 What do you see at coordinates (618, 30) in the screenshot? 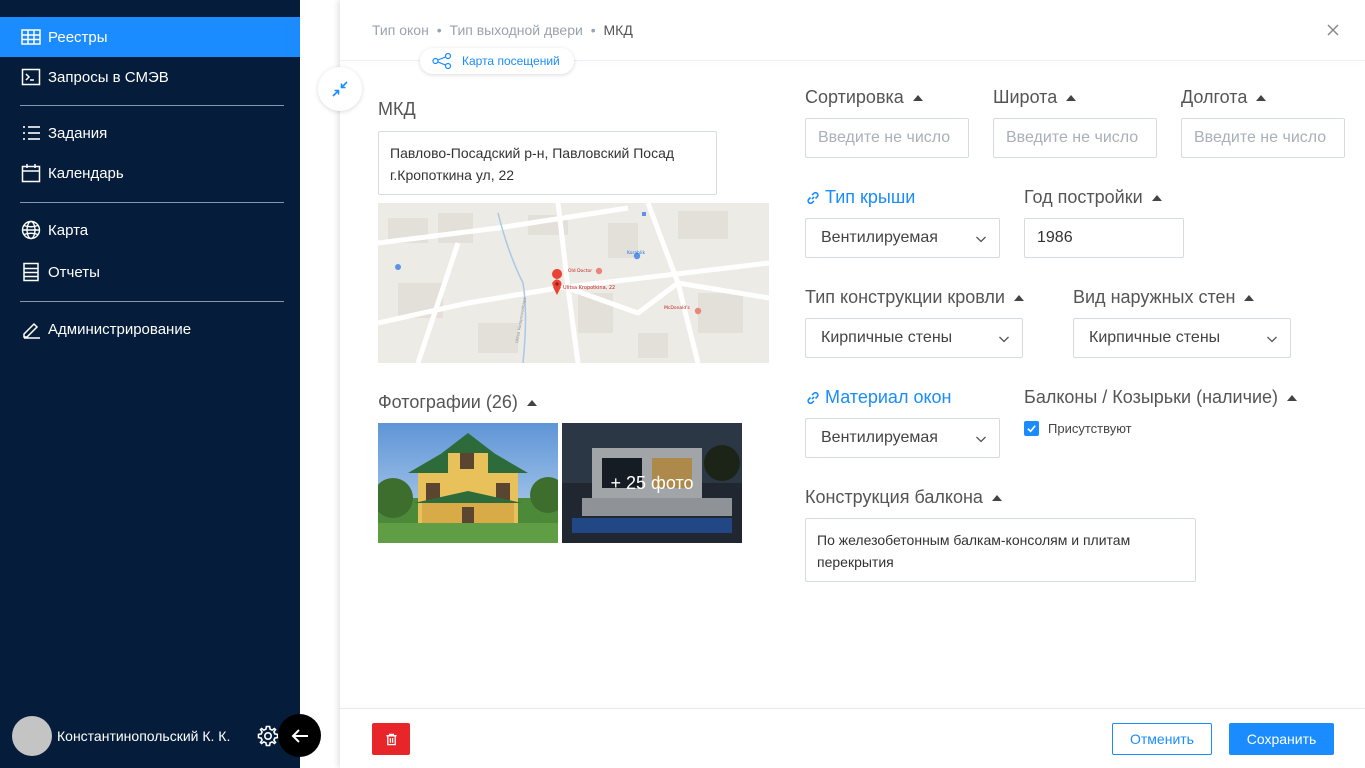
I see `breadcrumb-current: МКД` at bounding box center [618, 30].